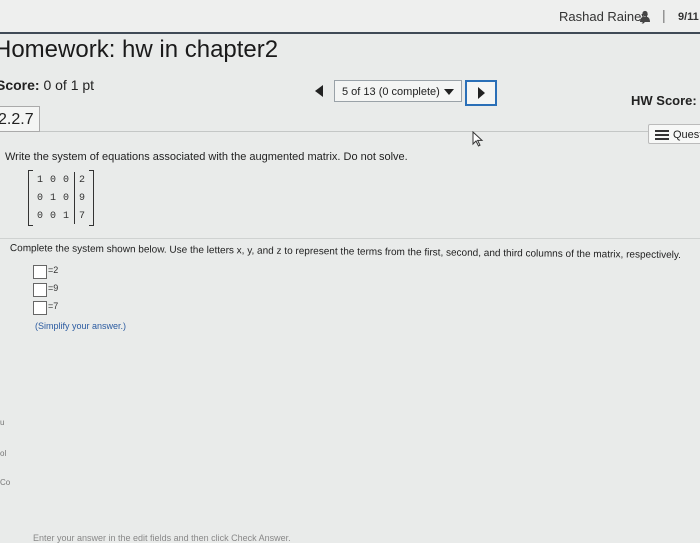  Describe the element at coordinates (2, 422) in the screenshot. I see `left-edge-mark: u` at that location.